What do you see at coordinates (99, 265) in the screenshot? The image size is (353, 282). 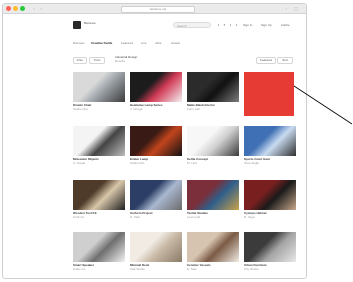 I see `project-title: Smart Speaker` at bounding box center [99, 265].